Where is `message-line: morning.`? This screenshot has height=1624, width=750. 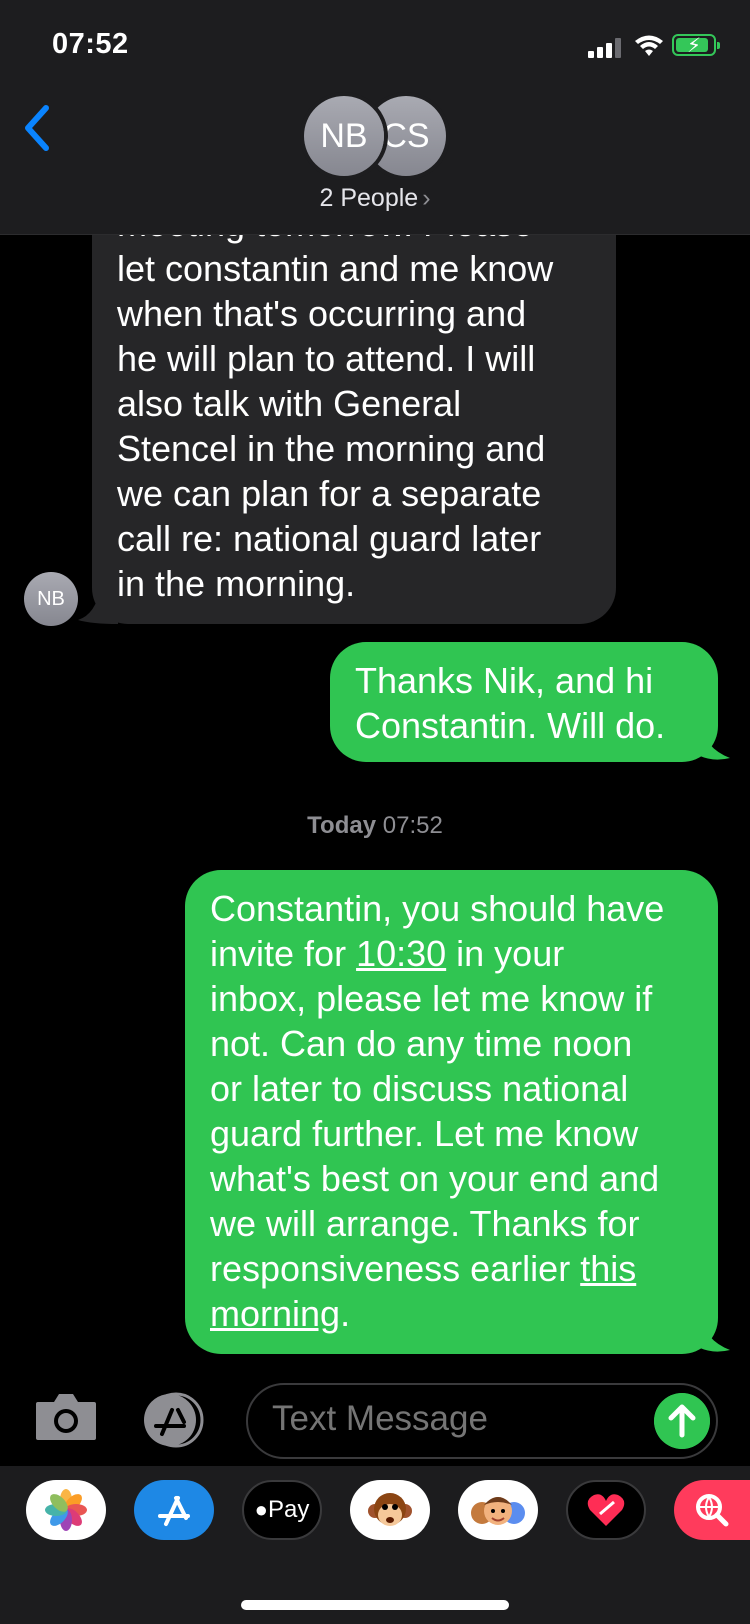 message-line: morning. is located at coordinates (280, 1313).